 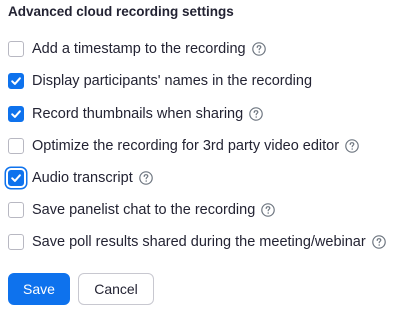 I want to click on option-label: Record thumbnails when sharing, so click(x=138, y=114).